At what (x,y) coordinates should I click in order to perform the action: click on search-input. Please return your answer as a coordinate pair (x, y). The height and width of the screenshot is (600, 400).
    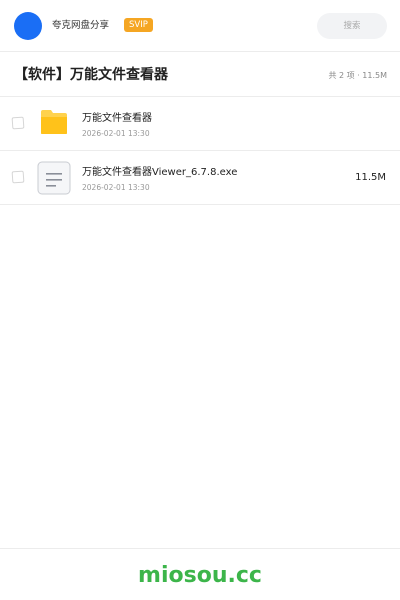
    Looking at the image, I should click on (352, 26).